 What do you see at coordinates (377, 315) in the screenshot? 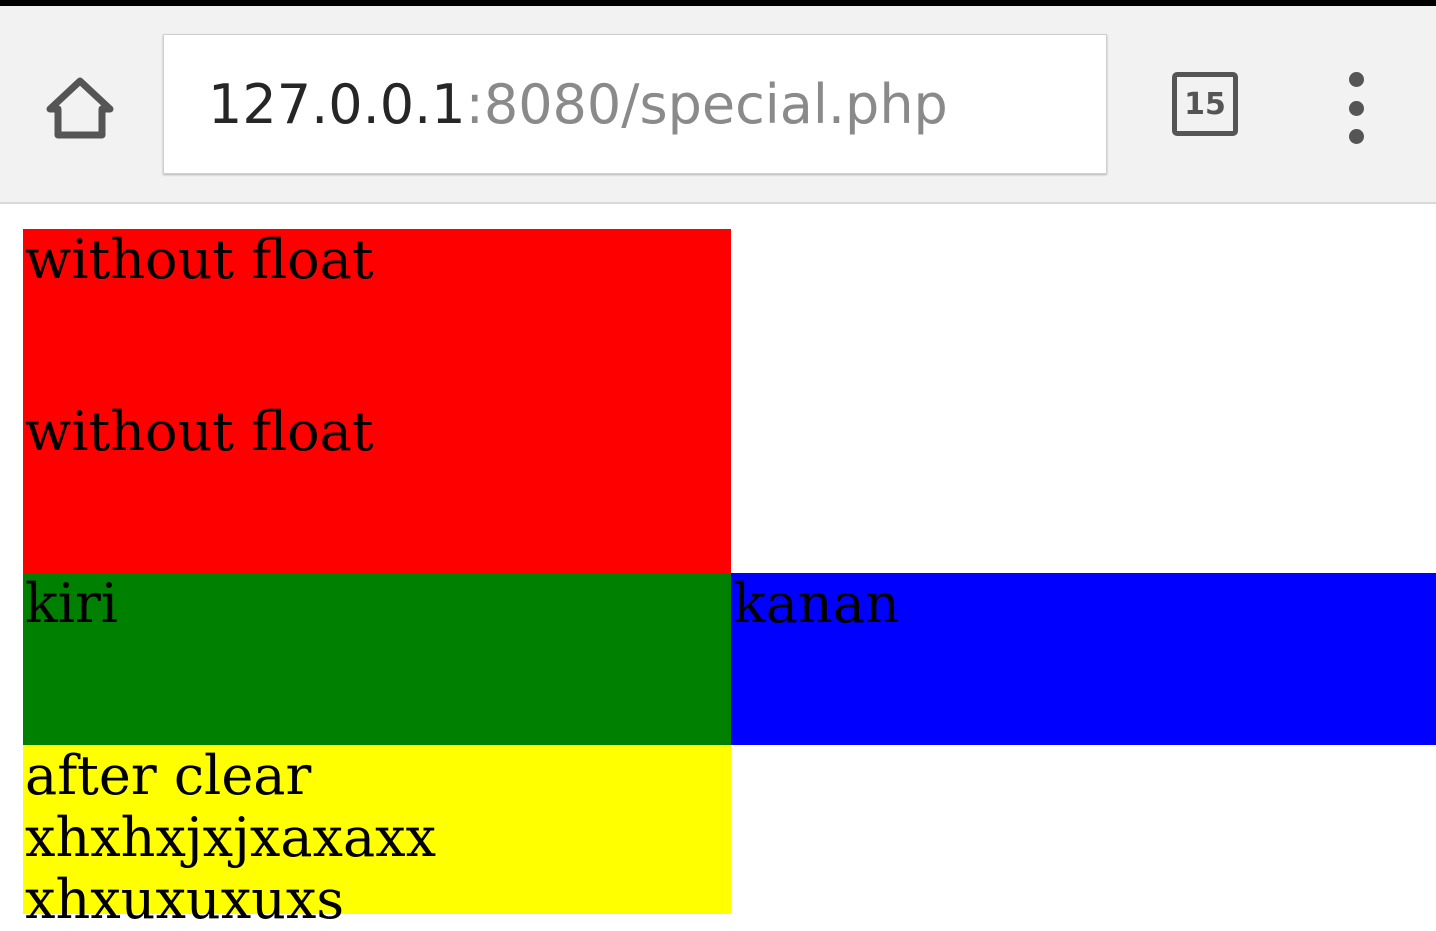
I see `box-without-float-1: without float` at bounding box center [377, 315].